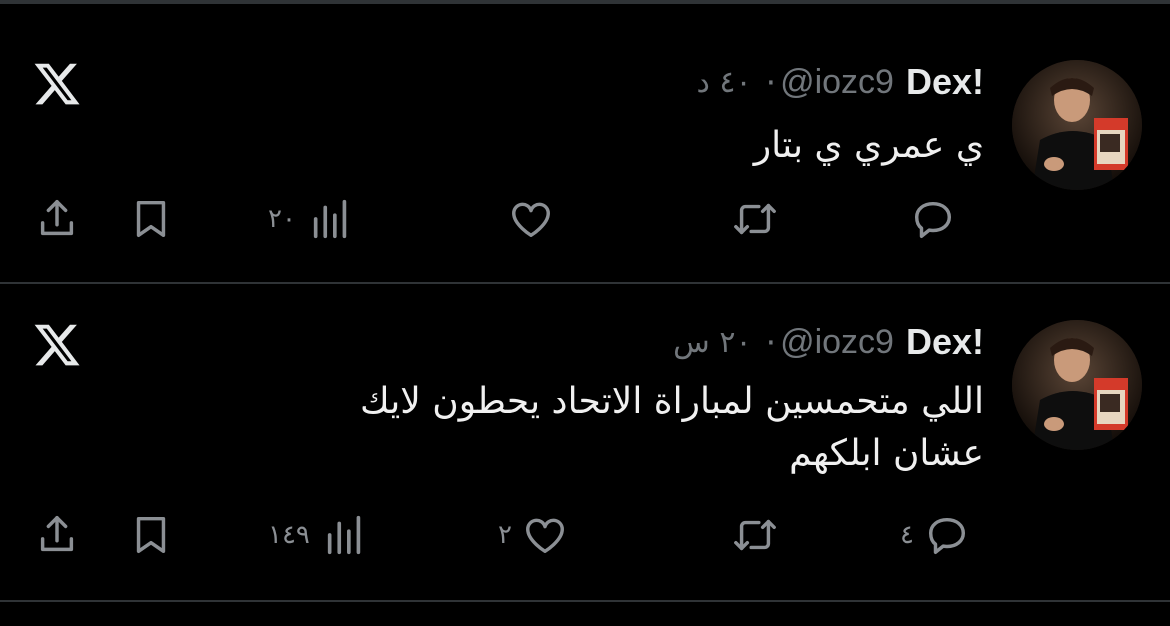 The image size is (1170, 626). What do you see at coordinates (585, 219) in the screenshot?
I see `tweet-actions: ٢٠` at bounding box center [585, 219].